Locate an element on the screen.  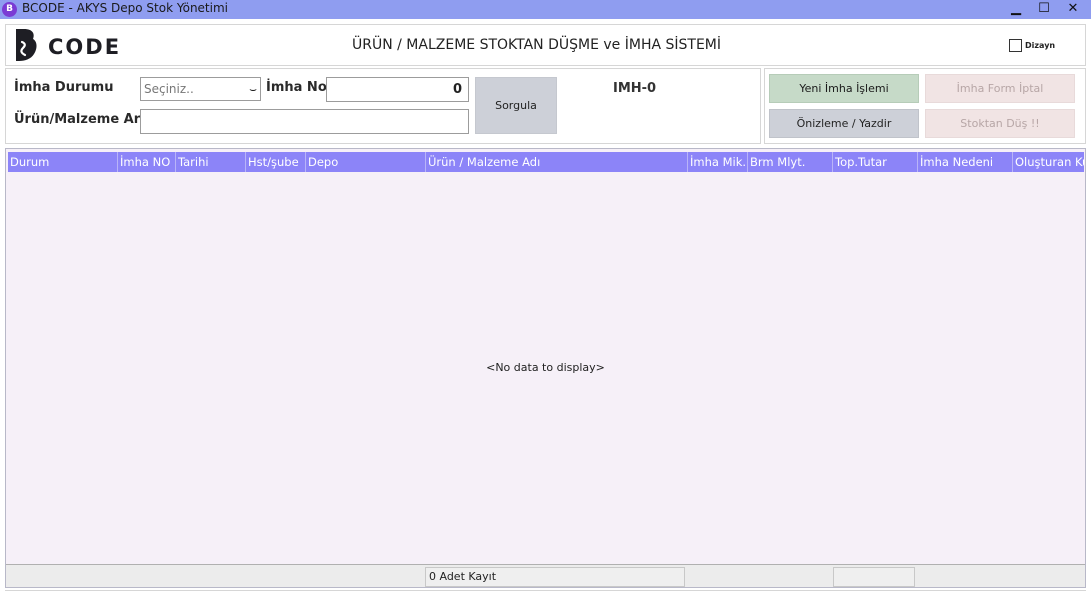
brand-b-icon is located at coordinates (26, 45).